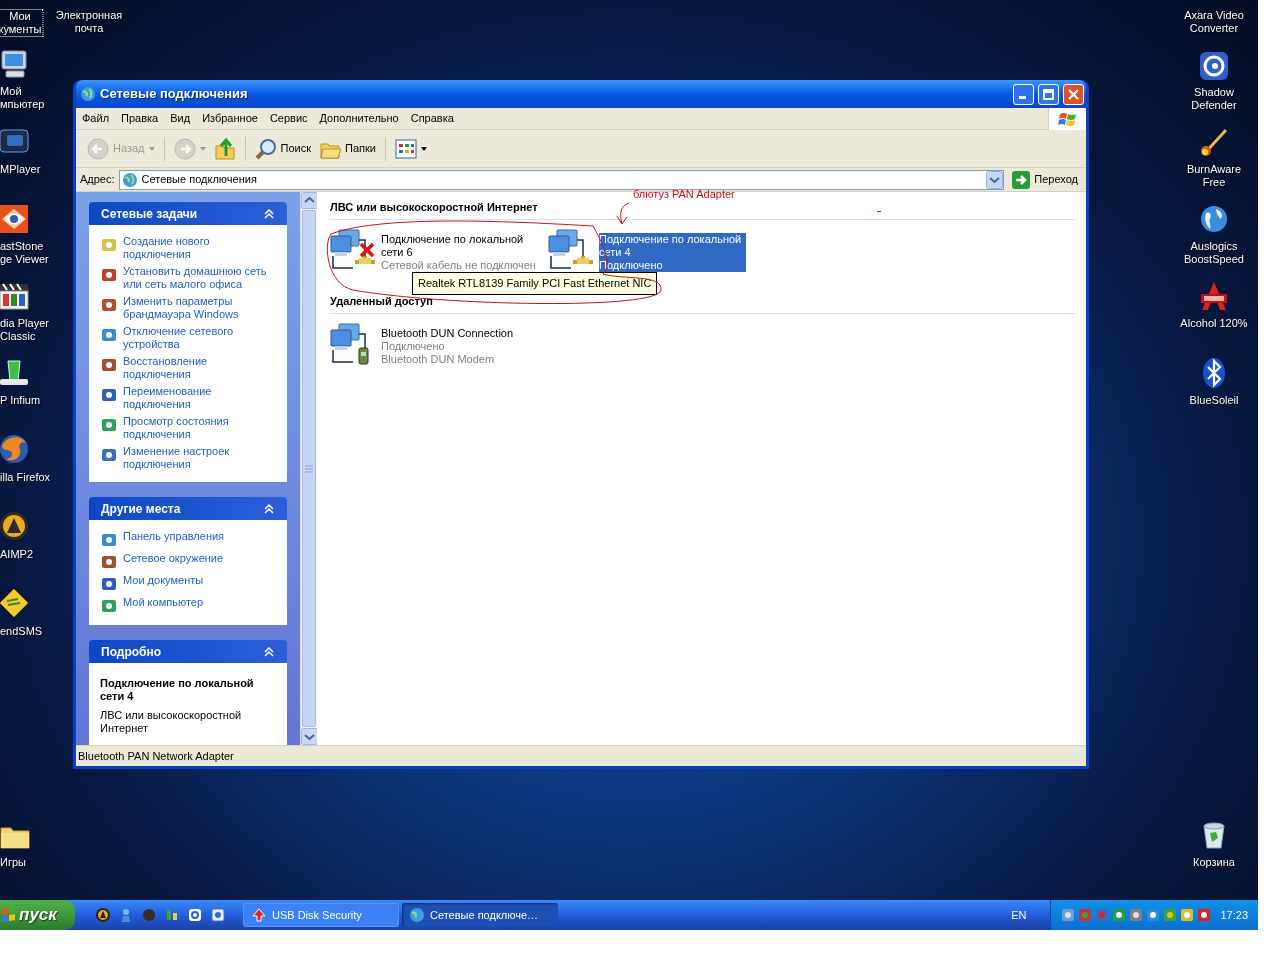 Image resolution: width=1280 pixels, height=960 pixels. Describe the element at coordinates (561, 179) in the screenshot. I see `address-field: Сетевые подключения` at that location.